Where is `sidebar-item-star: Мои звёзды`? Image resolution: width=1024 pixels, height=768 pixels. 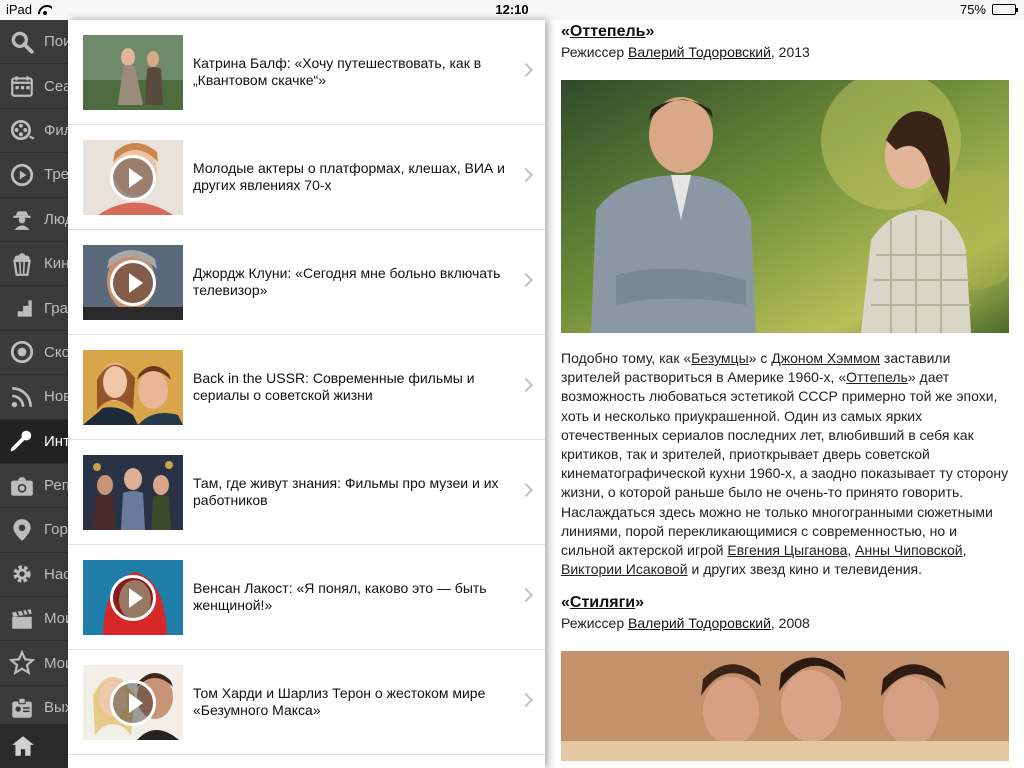 sidebar-item-star: Мои звёзды is located at coordinates (34, 663).